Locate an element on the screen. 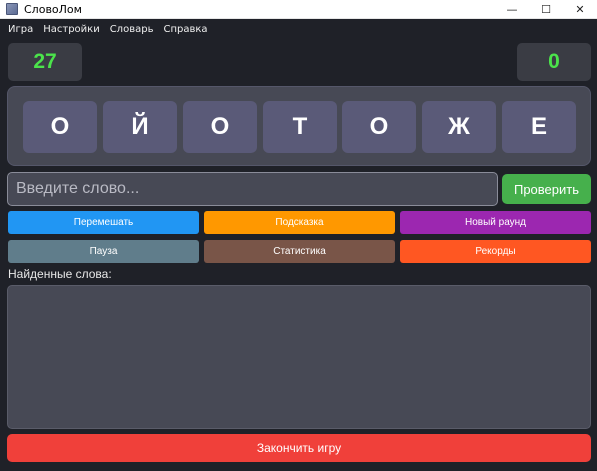 This screenshot has height=471, width=597. minimize-button: — is located at coordinates (512, 9).